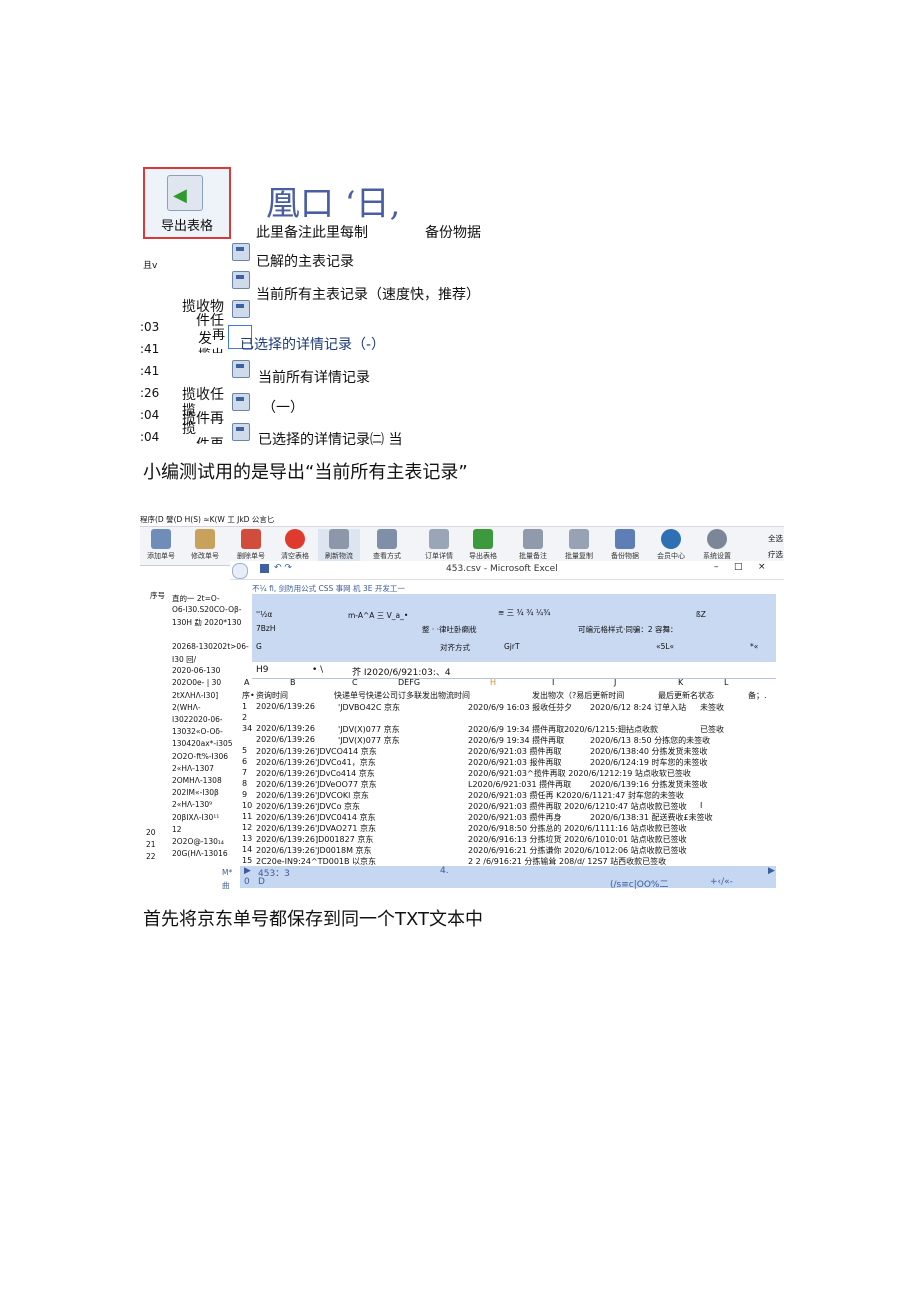 The width and height of the screenshot is (920, 1301). I want to click on table-cell: 2020/6/13 8:50 分拣您的未签收, so click(650, 740).